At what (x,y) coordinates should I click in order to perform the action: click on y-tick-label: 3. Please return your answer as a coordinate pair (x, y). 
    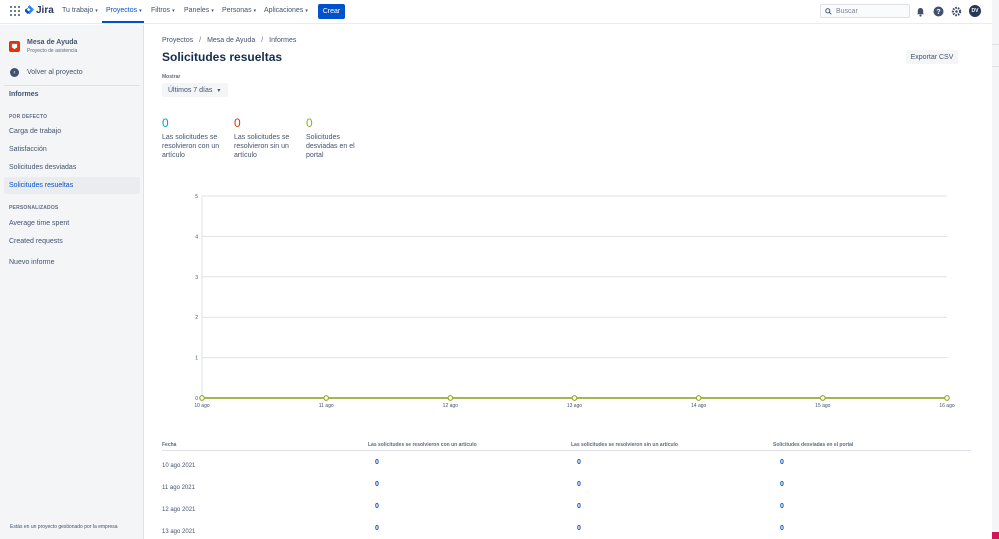
    Looking at the image, I should click on (196, 278).